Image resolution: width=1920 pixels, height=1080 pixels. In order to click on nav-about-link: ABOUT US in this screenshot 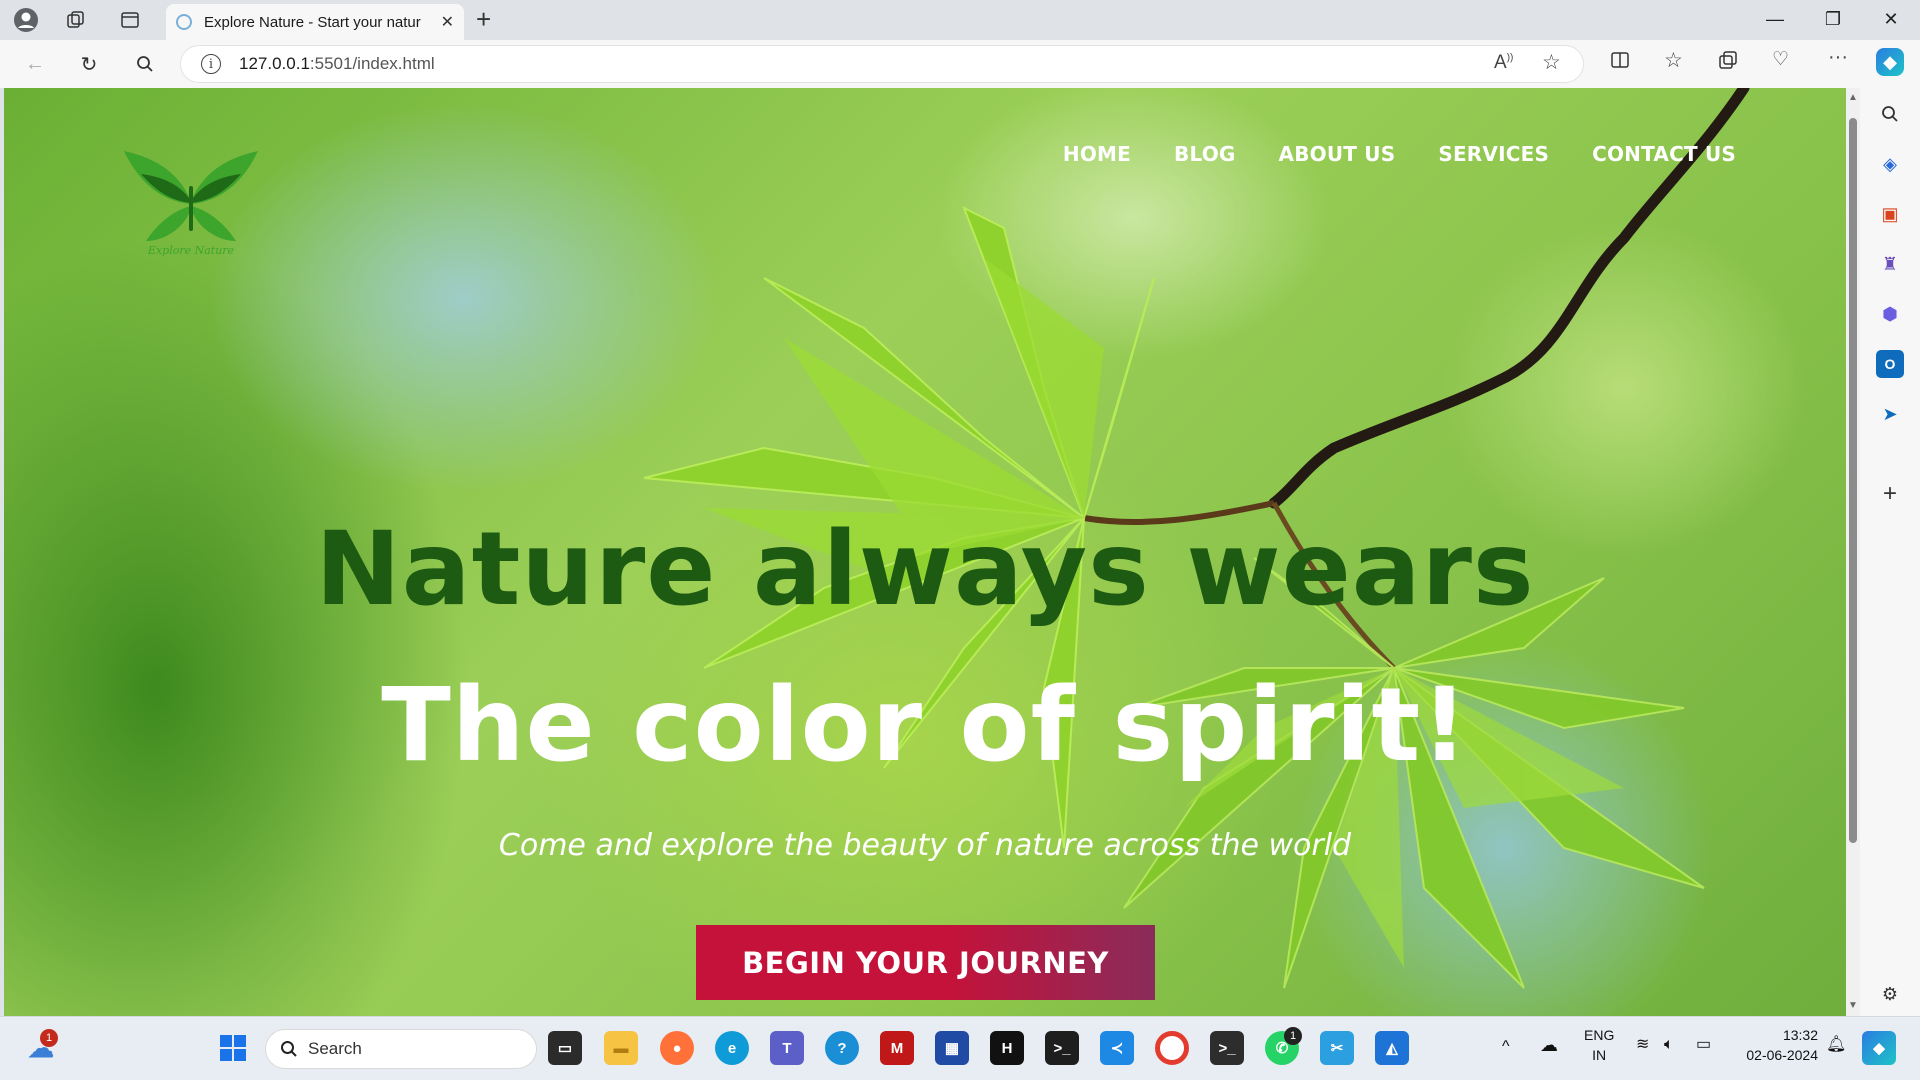, I will do `click(1337, 154)`.